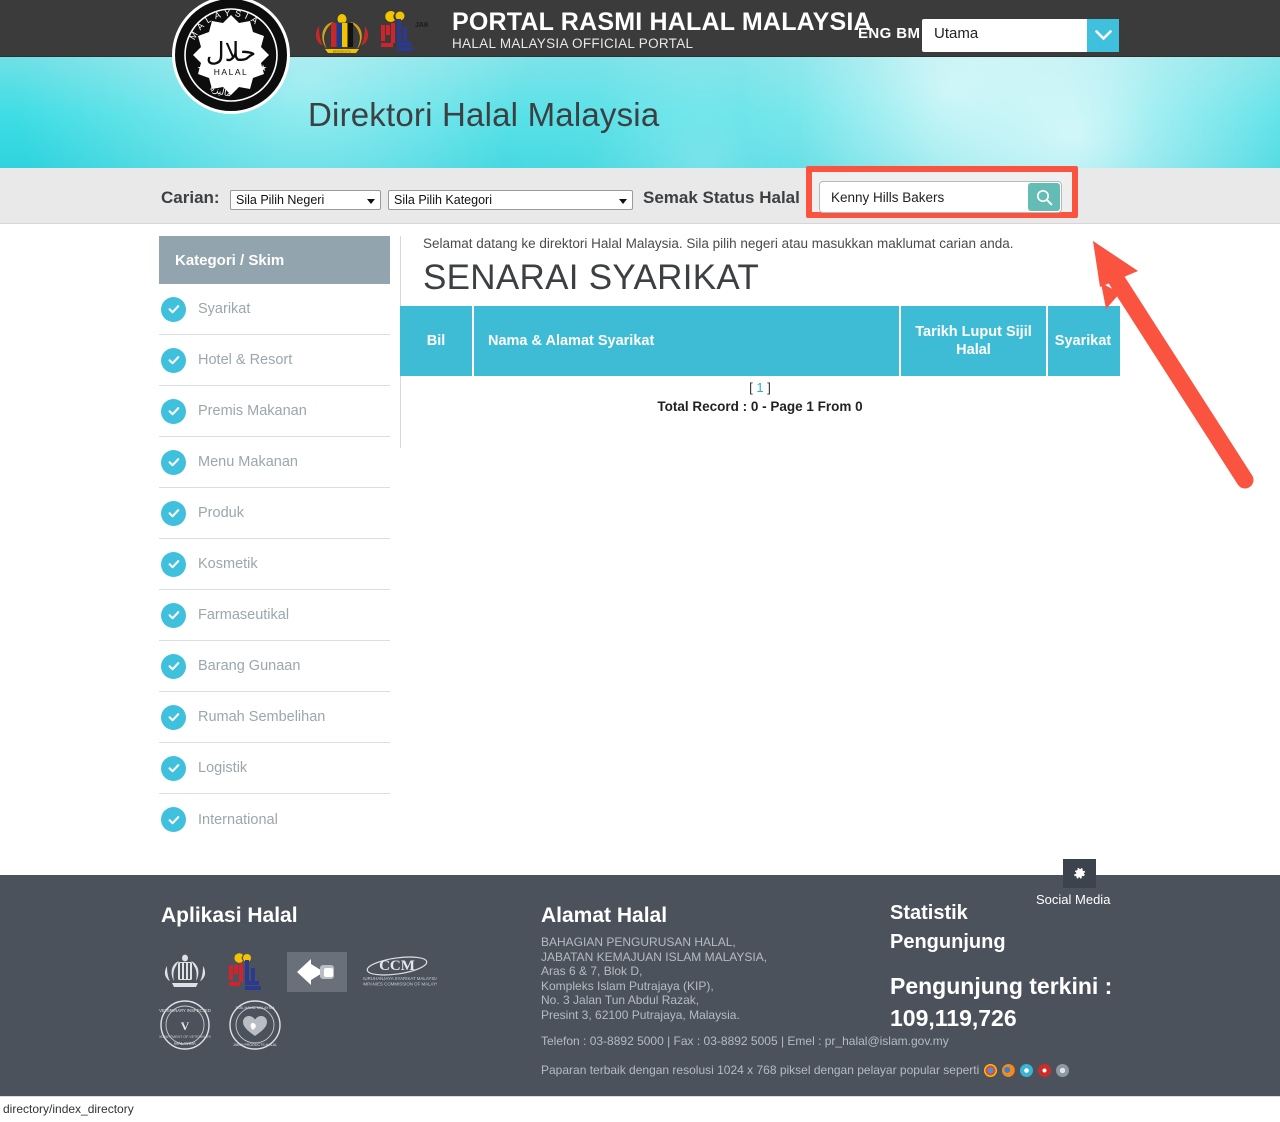  Describe the element at coordinates (400, 978) in the screenshot. I see `svg-text: SURUHANJAYA SYARIKAT MALAYSIA` at that location.